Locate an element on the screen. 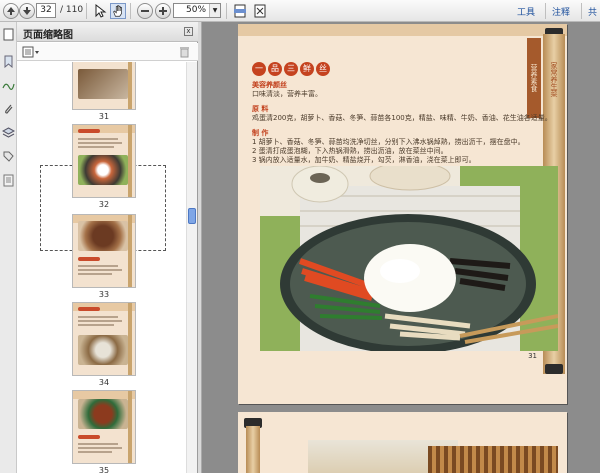 The image size is (600, 473). scrollbar-thumb is located at coordinates (192, 216).